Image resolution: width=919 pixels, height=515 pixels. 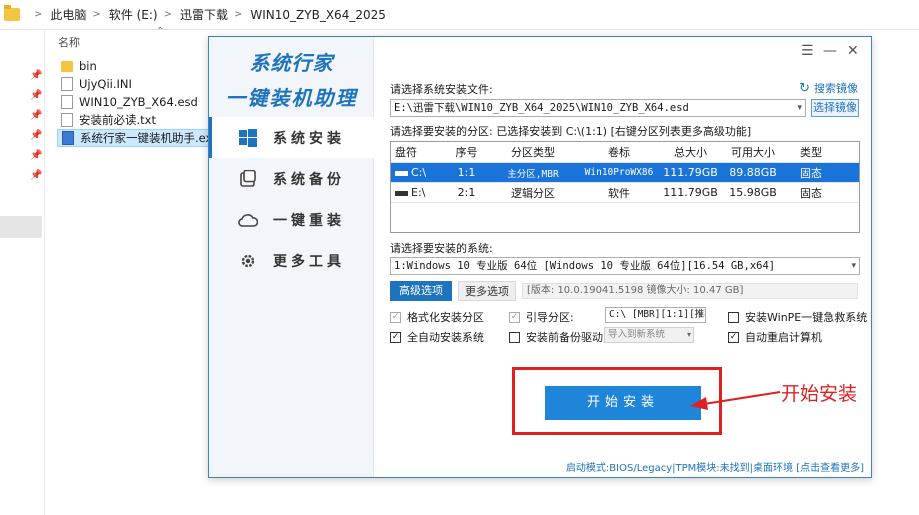 I want to click on column-header-name: 名称, so click(x=69, y=42).